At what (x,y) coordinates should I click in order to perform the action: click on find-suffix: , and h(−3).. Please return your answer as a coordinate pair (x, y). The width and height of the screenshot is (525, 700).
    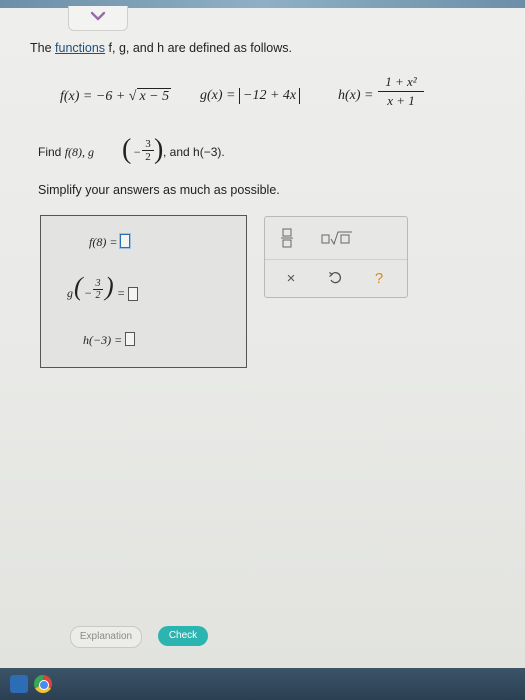
    Looking at the image, I should click on (194, 152).